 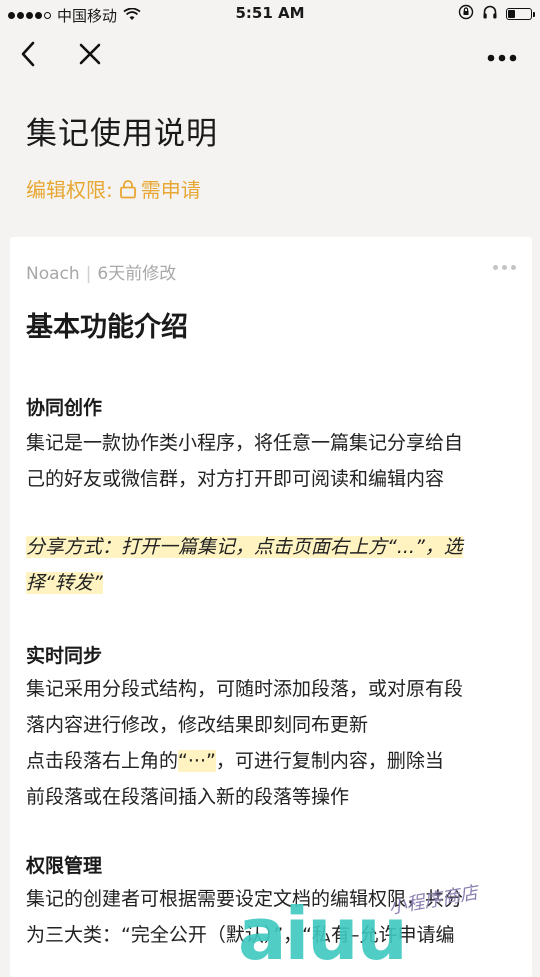 I want to click on body-line: 落内容进行修改，修改结果即刻同布更新, so click(x=197, y=725).